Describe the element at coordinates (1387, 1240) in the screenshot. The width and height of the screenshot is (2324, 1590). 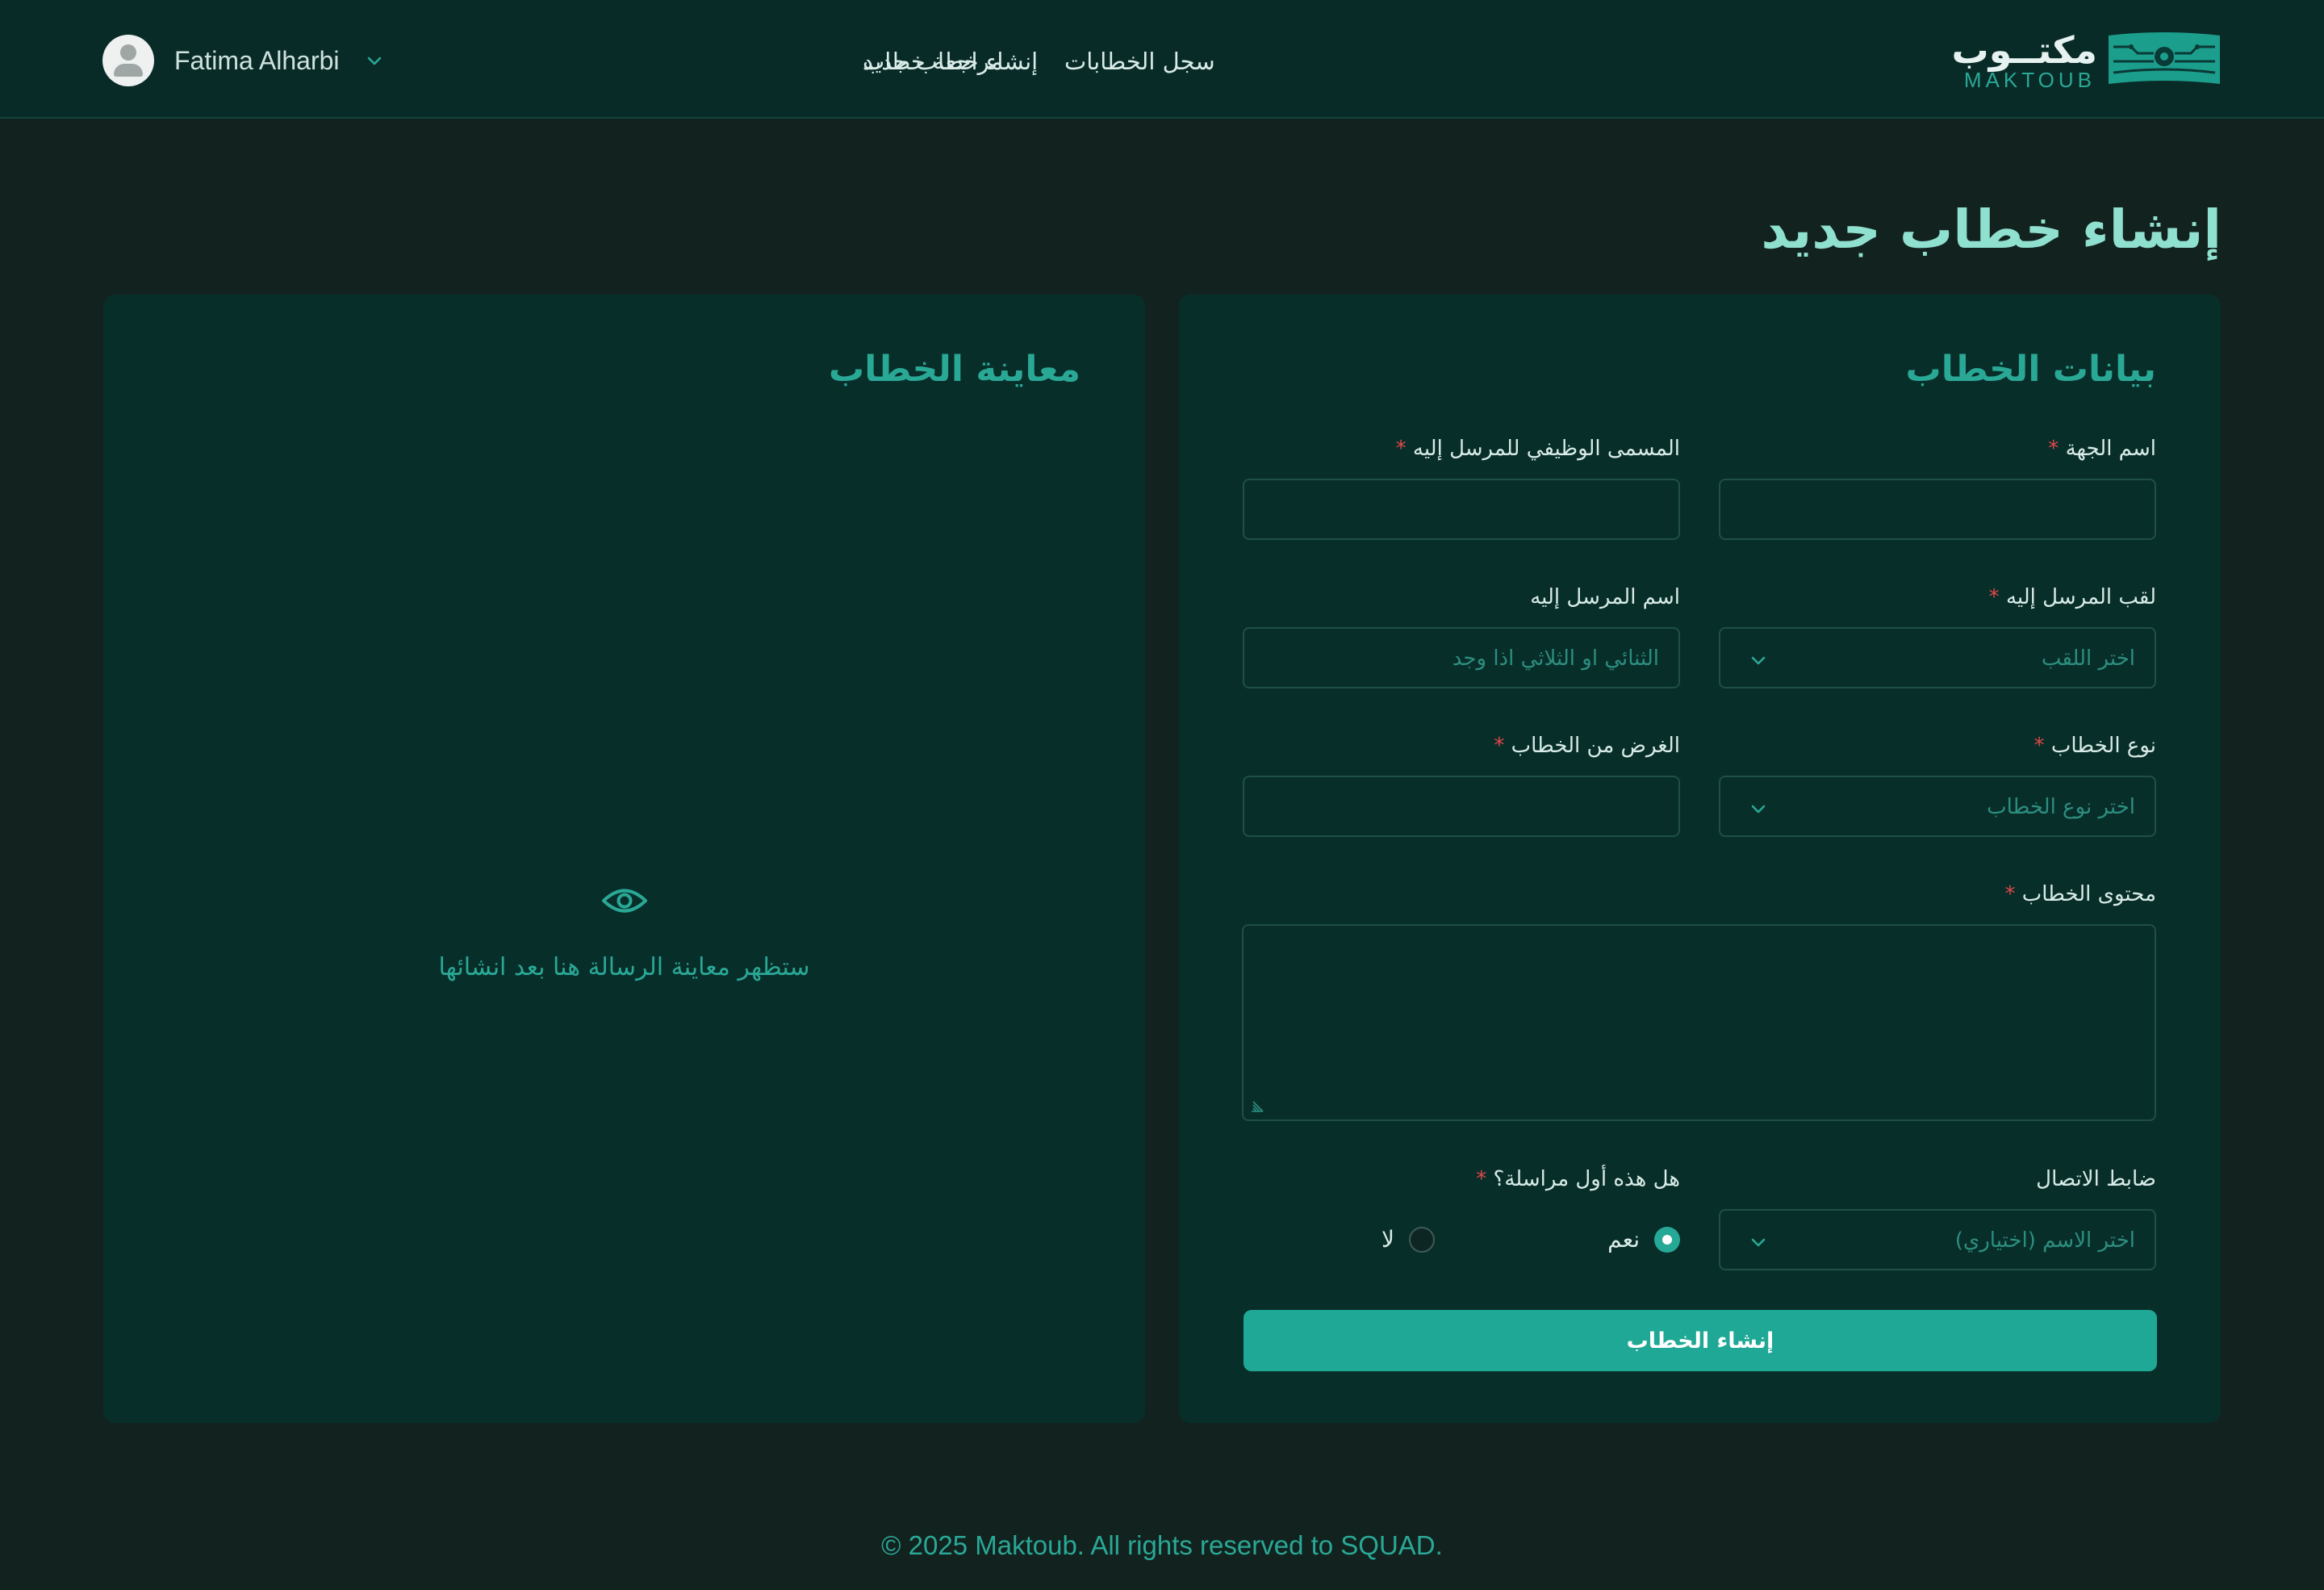
I see `radio-no-label: لا` at that location.